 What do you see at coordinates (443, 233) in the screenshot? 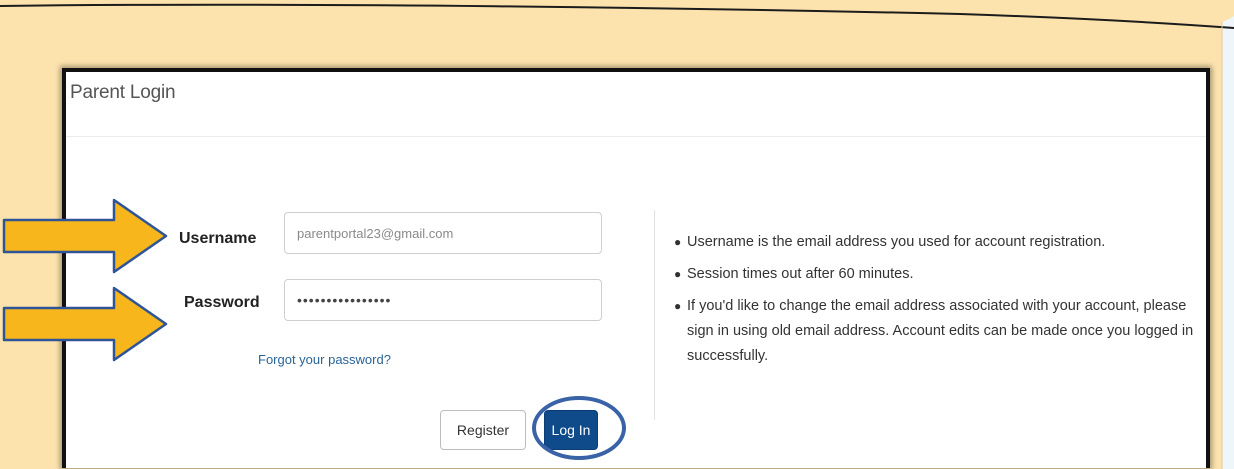
I see `username-input` at bounding box center [443, 233].